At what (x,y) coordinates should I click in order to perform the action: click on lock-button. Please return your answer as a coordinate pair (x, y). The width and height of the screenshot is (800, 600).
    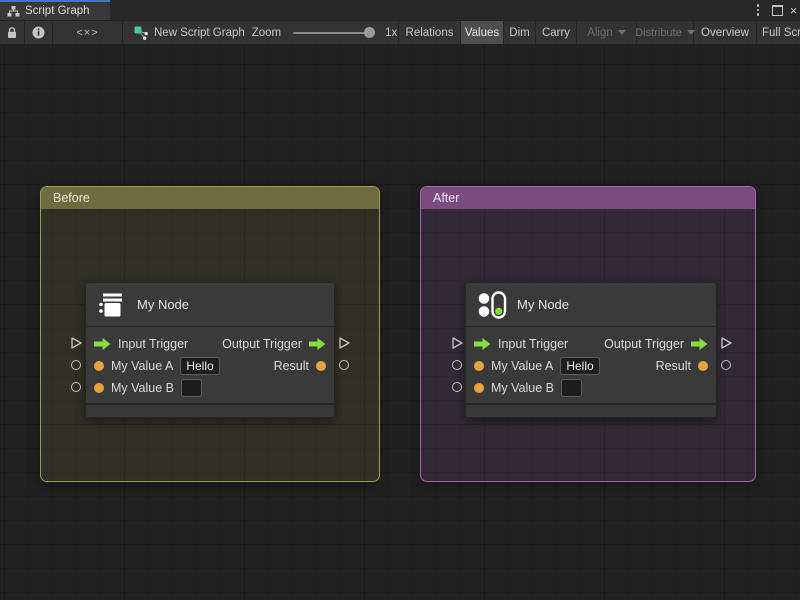
    Looking at the image, I should click on (12, 32).